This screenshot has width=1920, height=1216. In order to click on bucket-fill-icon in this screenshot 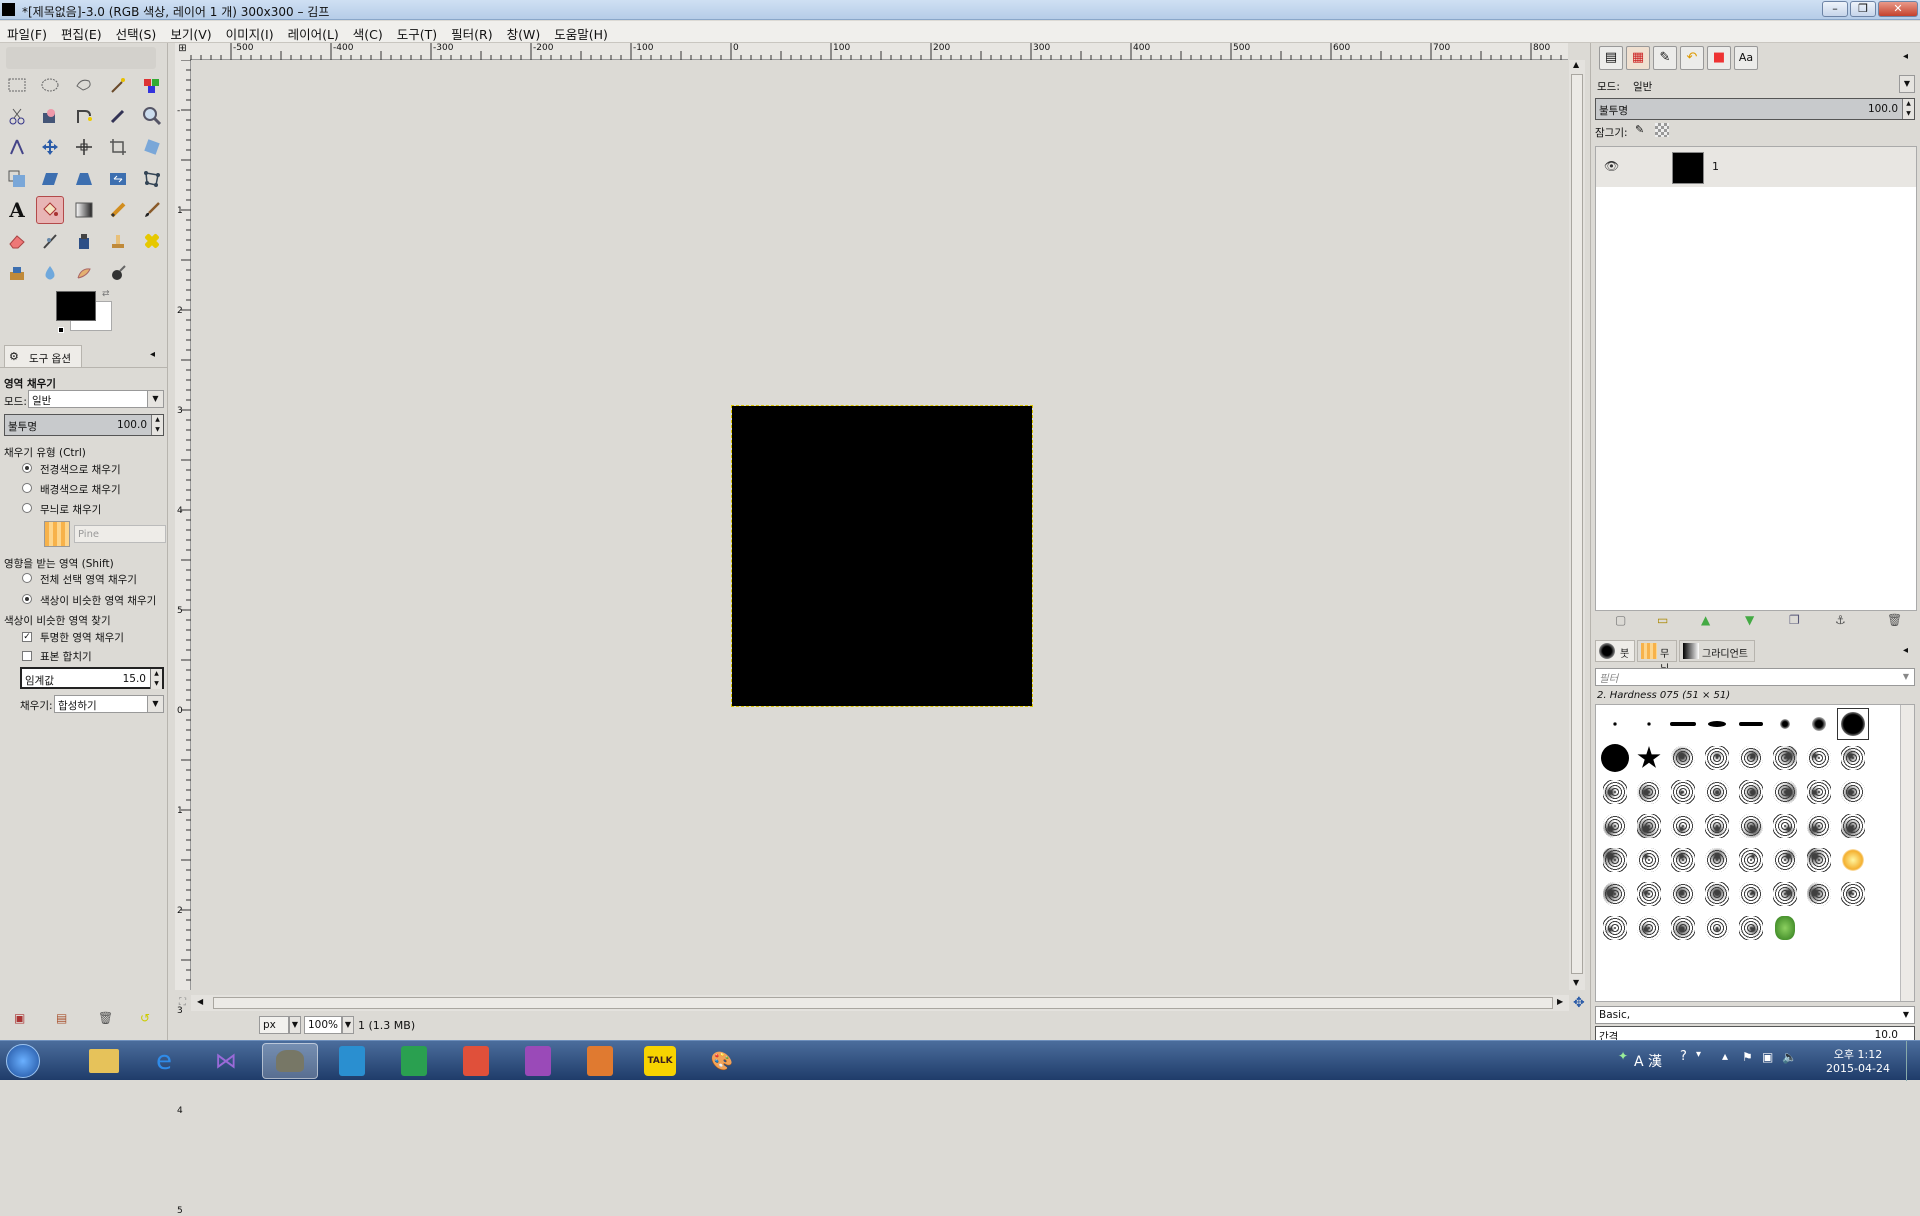, I will do `click(50, 210)`.